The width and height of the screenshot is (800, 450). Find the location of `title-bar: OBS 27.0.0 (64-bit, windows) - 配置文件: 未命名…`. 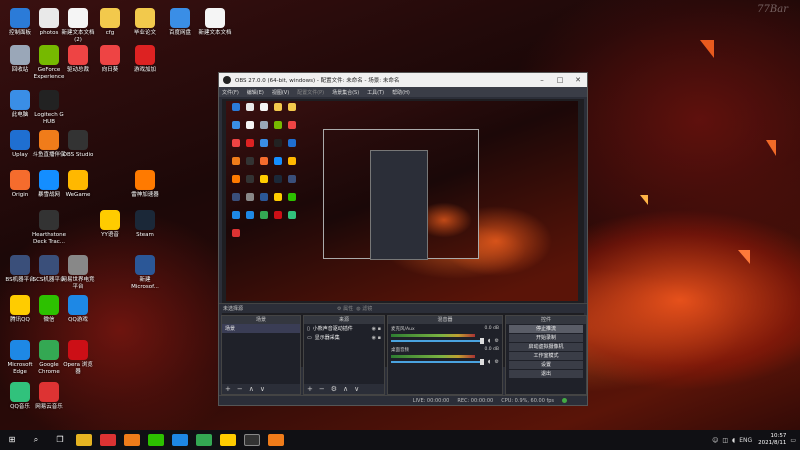

title-bar: OBS 27.0.0 (64-bit, windows) - 配置文件: 未命名… is located at coordinates (403, 80).